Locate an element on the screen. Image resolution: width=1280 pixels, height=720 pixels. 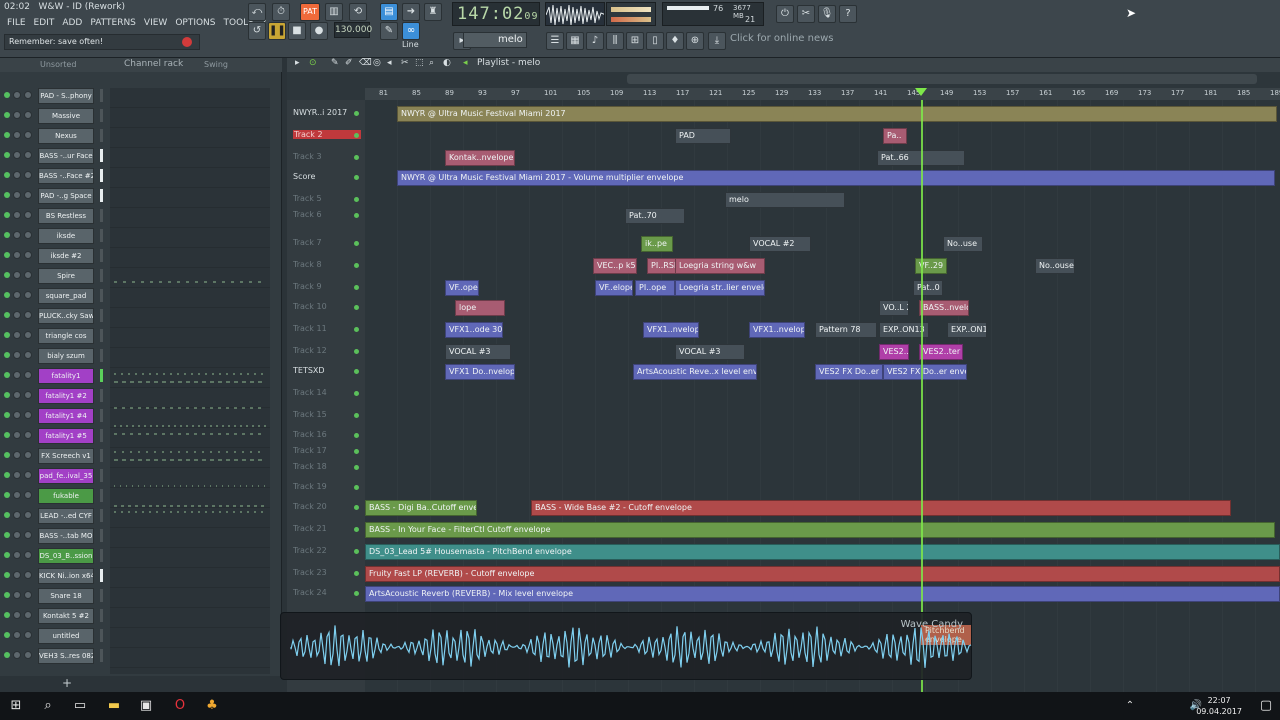
channel-name-button: untitled is located at coordinates (66, 636).